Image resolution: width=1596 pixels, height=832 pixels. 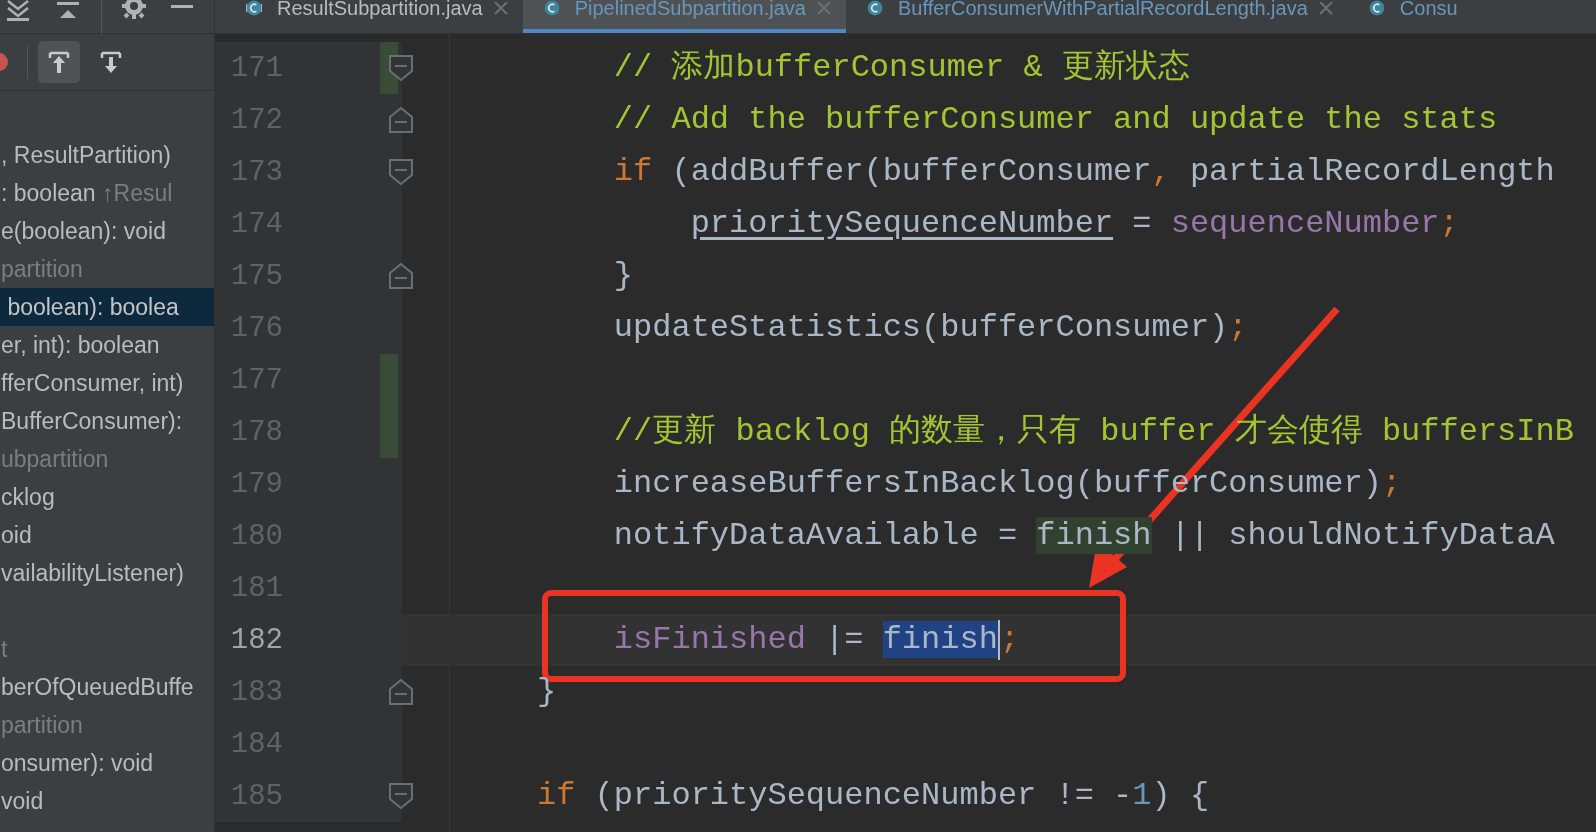 I want to click on code-line: notifyDataAvailable = finish || shouldNotifyDataA, so click(x=1083, y=536).